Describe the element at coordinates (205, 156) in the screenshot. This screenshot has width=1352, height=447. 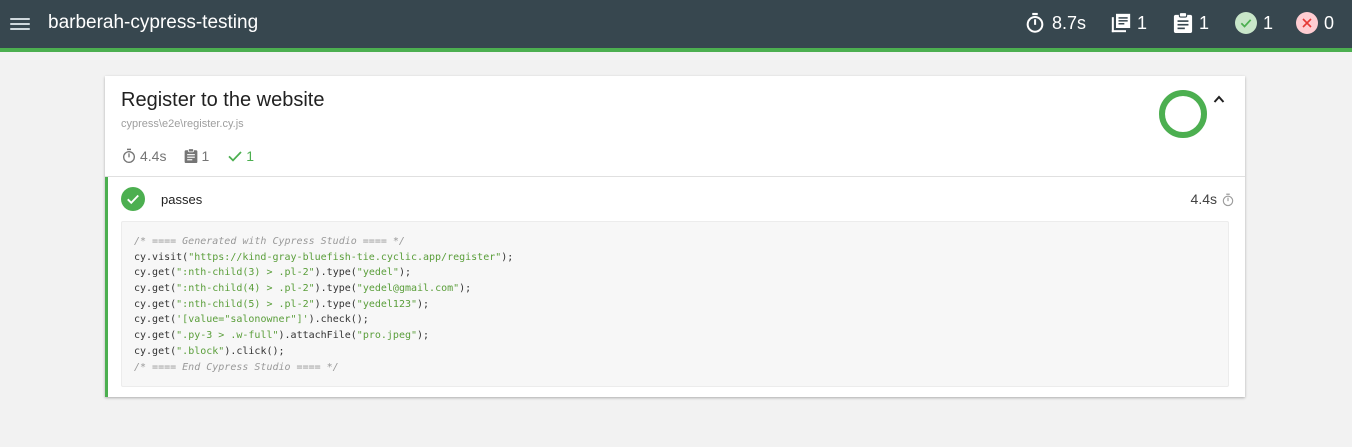
I see `suite-tests-count: 1` at that location.